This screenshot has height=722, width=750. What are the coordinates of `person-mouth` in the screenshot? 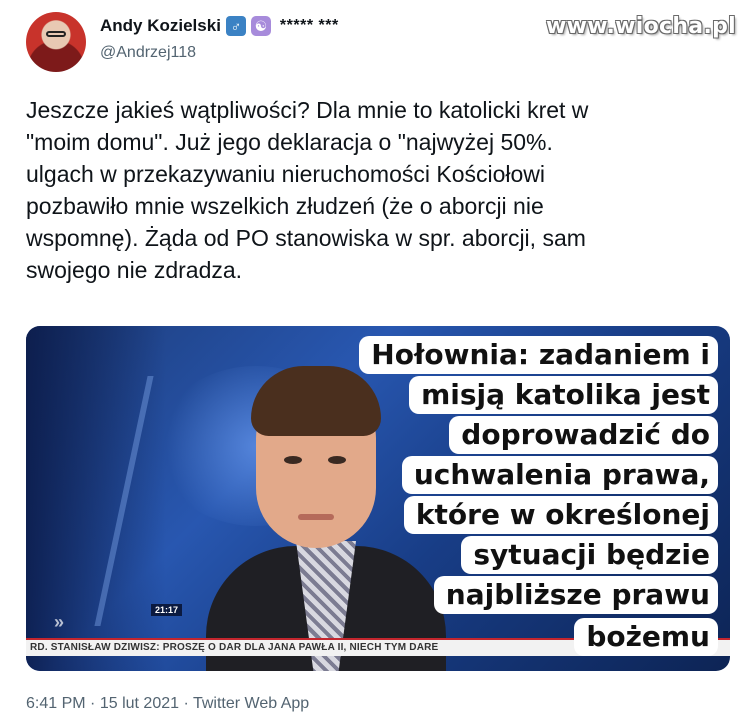 It's located at (316, 517).